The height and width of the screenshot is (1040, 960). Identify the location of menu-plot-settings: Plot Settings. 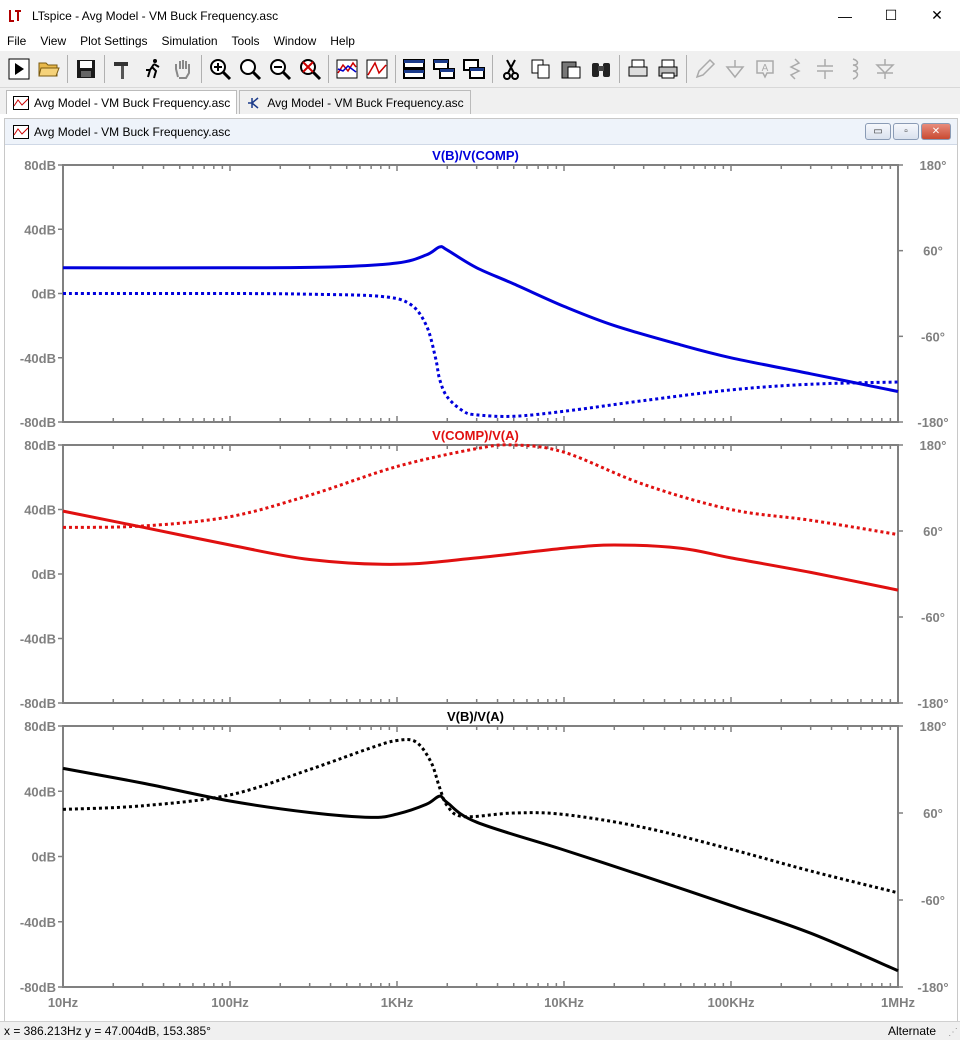
(113, 41).